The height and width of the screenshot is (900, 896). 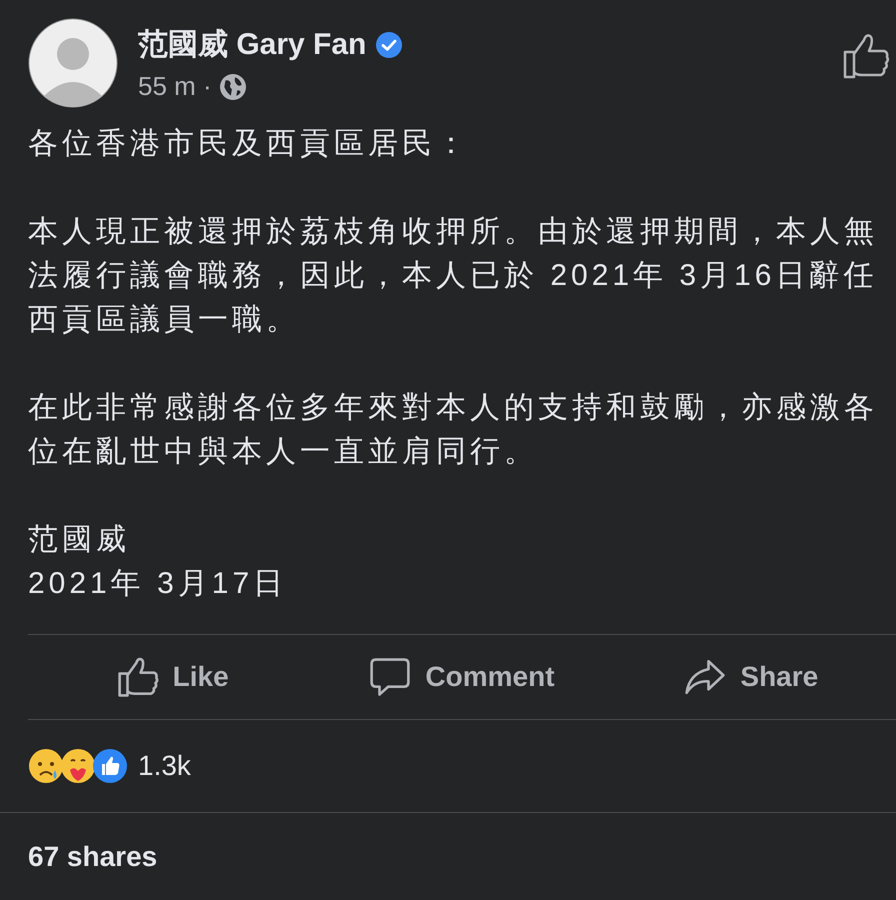 What do you see at coordinates (46, 766) in the screenshot?
I see `sad-emoji-icon` at bounding box center [46, 766].